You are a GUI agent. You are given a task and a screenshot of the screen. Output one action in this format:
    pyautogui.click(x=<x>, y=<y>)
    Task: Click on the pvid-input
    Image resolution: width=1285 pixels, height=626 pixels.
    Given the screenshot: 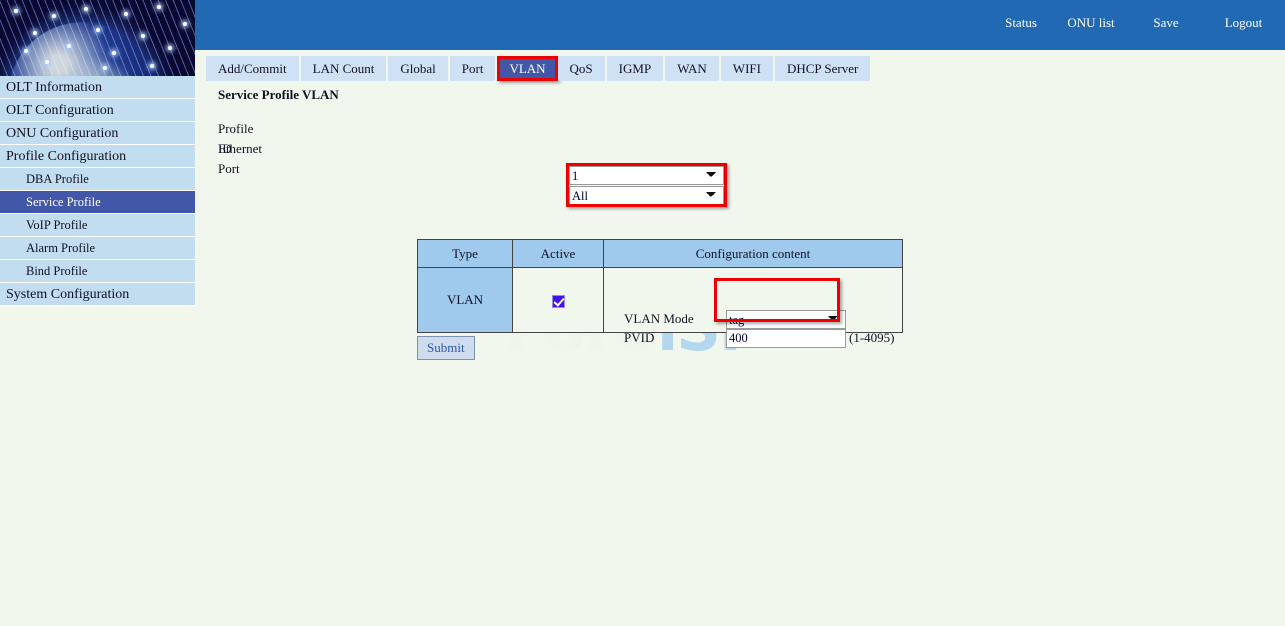 What is the action you would take?
    pyautogui.click(x=786, y=338)
    